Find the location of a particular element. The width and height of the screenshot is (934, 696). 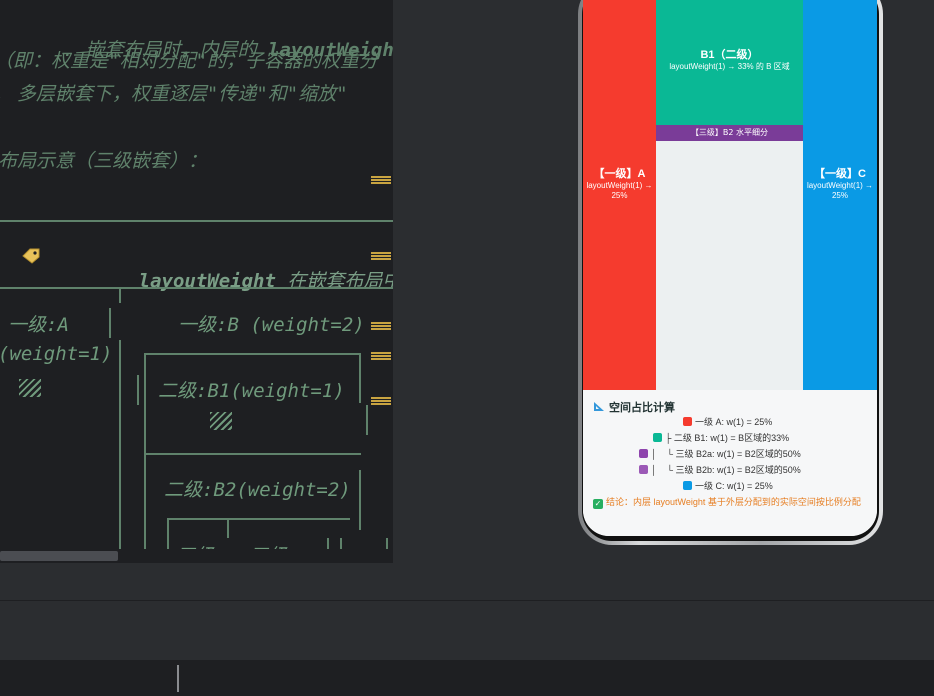

ratio-row: ├ 二级 B1: w(1) = B区域的33% is located at coordinates (721, 437).